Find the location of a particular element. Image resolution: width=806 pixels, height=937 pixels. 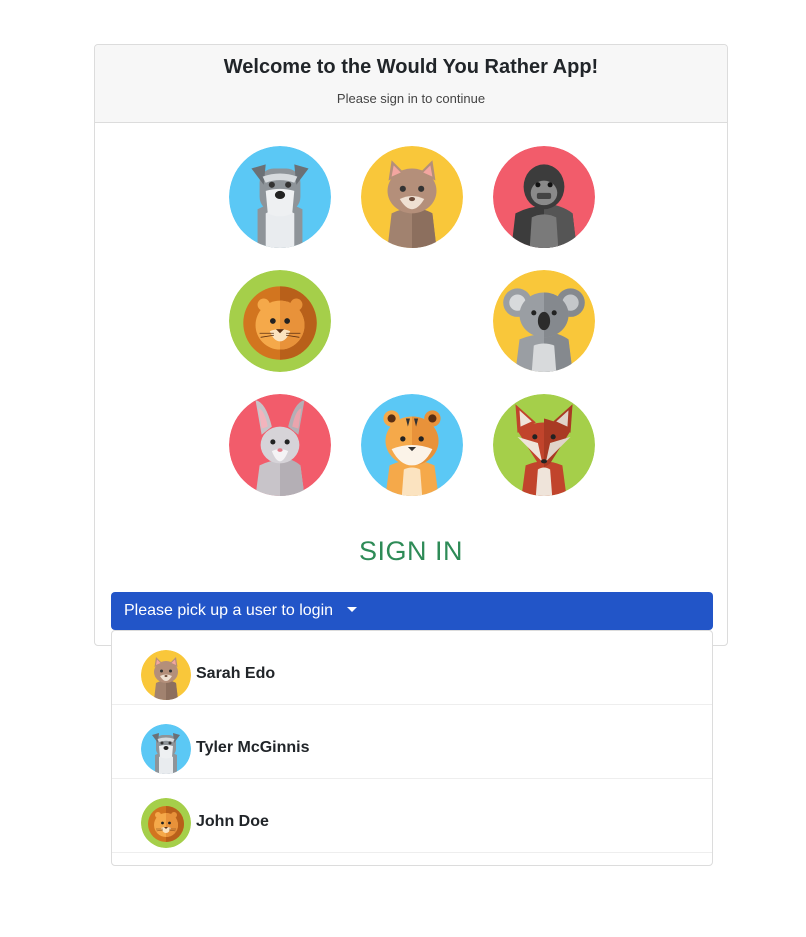

fox-icon is located at coordinates (544, 445).